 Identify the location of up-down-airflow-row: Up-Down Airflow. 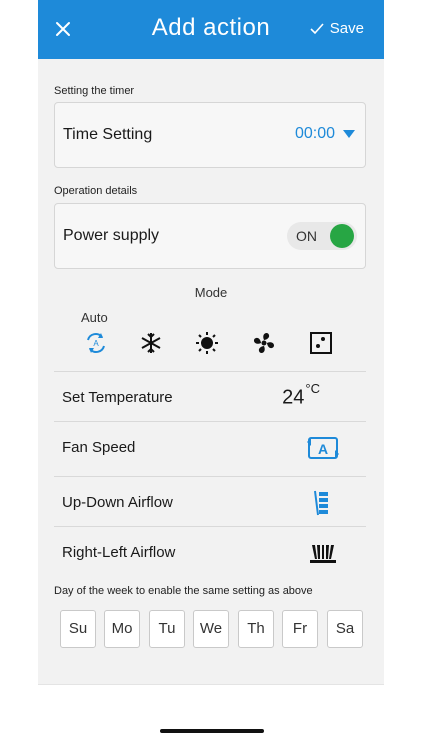
(210, 501).